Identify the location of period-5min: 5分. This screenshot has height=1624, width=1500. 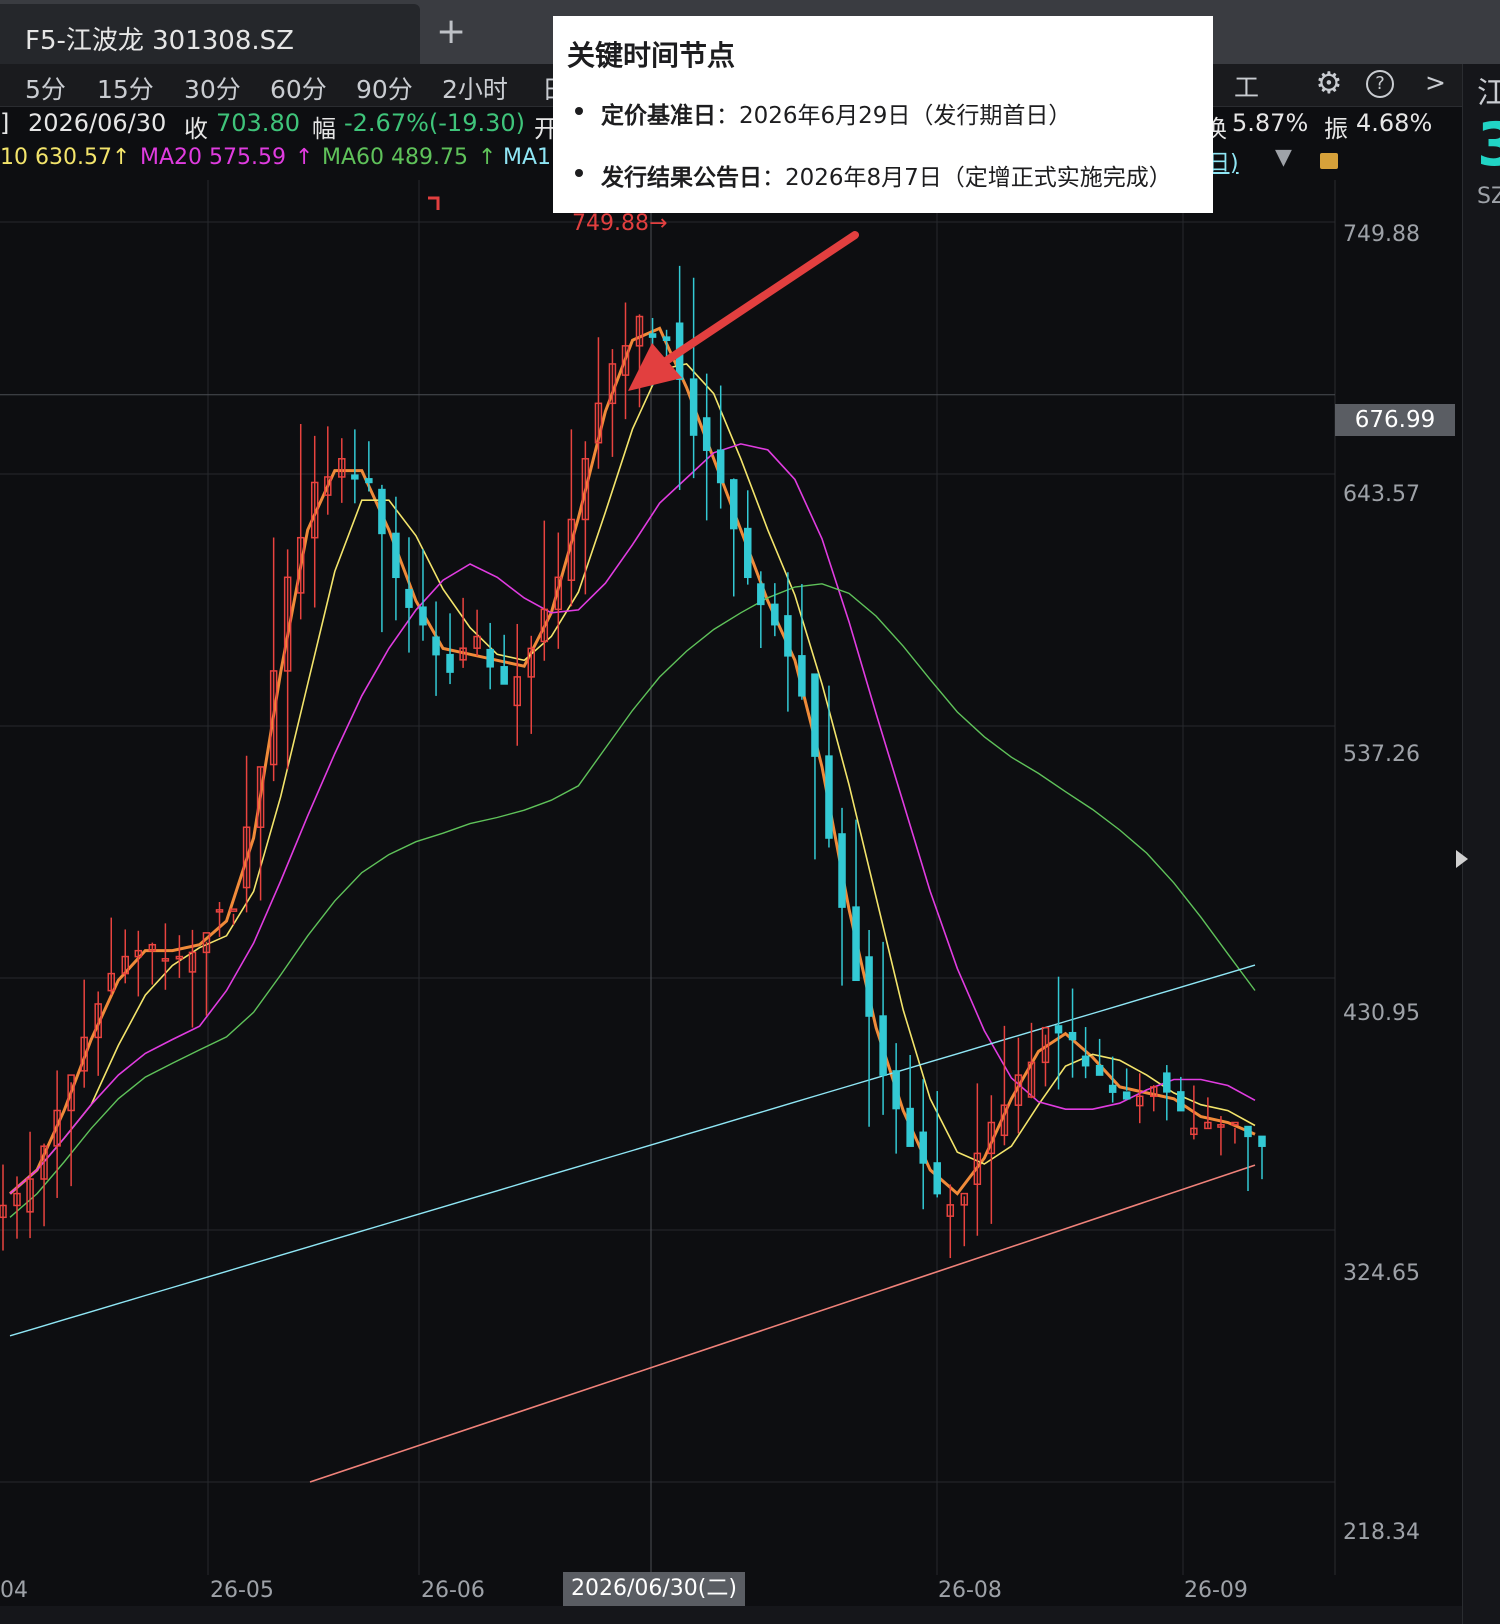
(45, 88).